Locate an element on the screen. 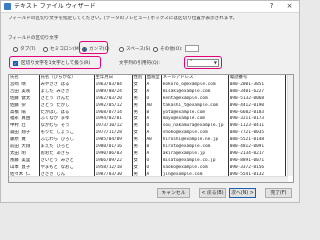 The image size is (320, 240). table-cell: 090-3211-0173 is located at coordinates (257, 120).